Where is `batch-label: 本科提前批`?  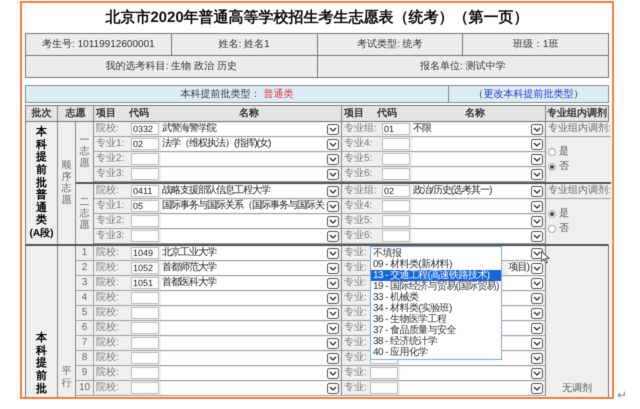
batch-label: 本科提前批 is located at coordinates (41, 364).